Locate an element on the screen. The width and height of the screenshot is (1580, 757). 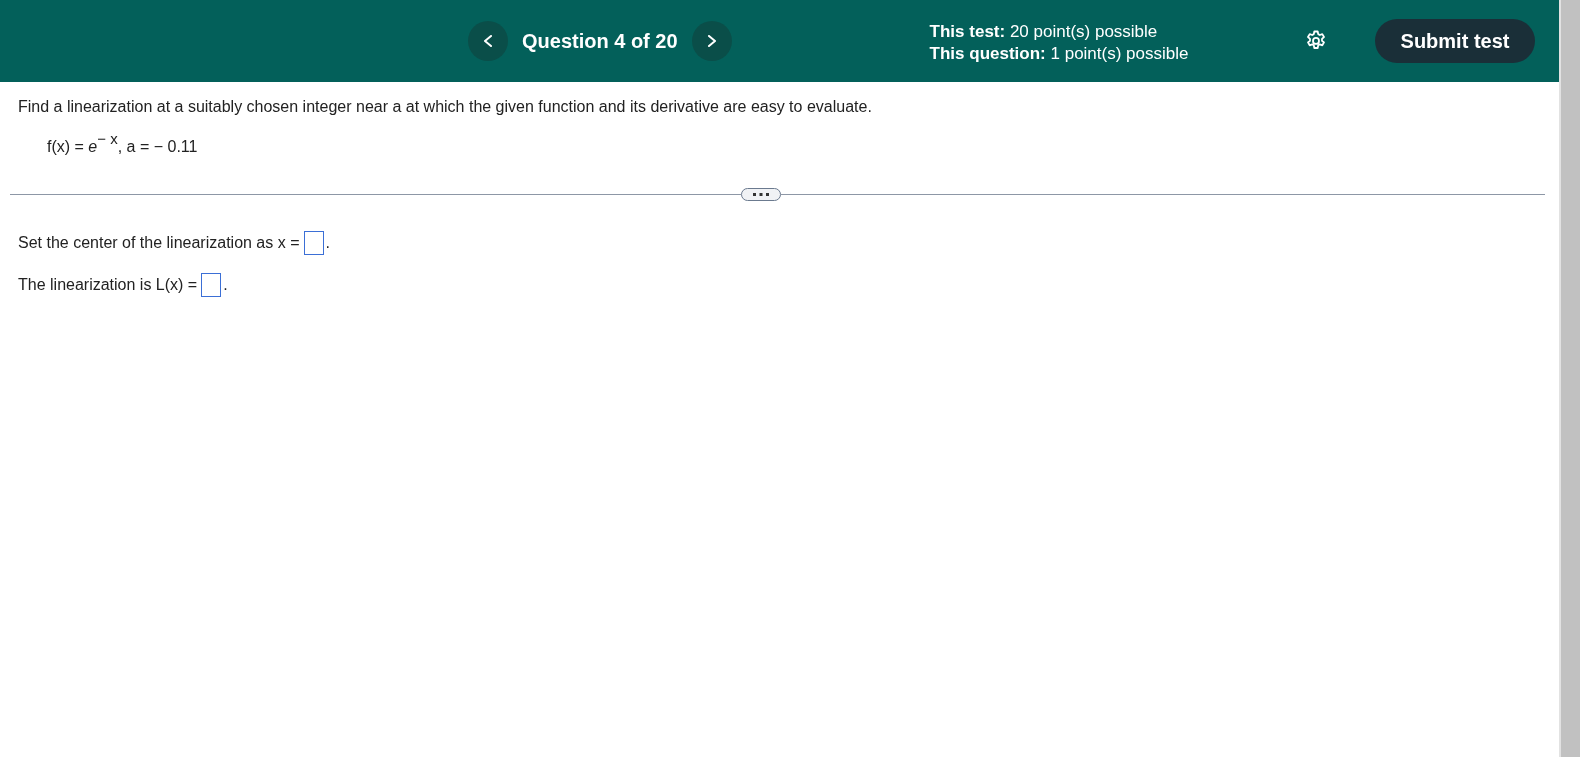
question-counter: Question 4 of 20 is located at coordinates (600, 41).